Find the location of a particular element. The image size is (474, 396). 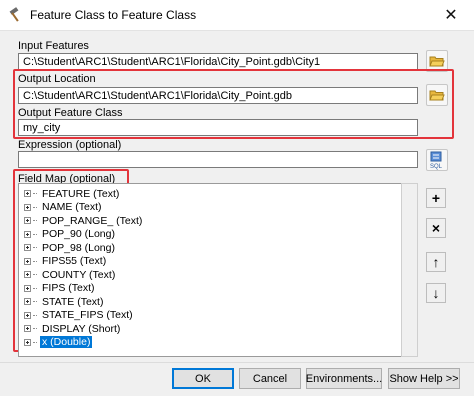

output-feature-class-label: Output Feature Class is located at coordinates (70, 113).